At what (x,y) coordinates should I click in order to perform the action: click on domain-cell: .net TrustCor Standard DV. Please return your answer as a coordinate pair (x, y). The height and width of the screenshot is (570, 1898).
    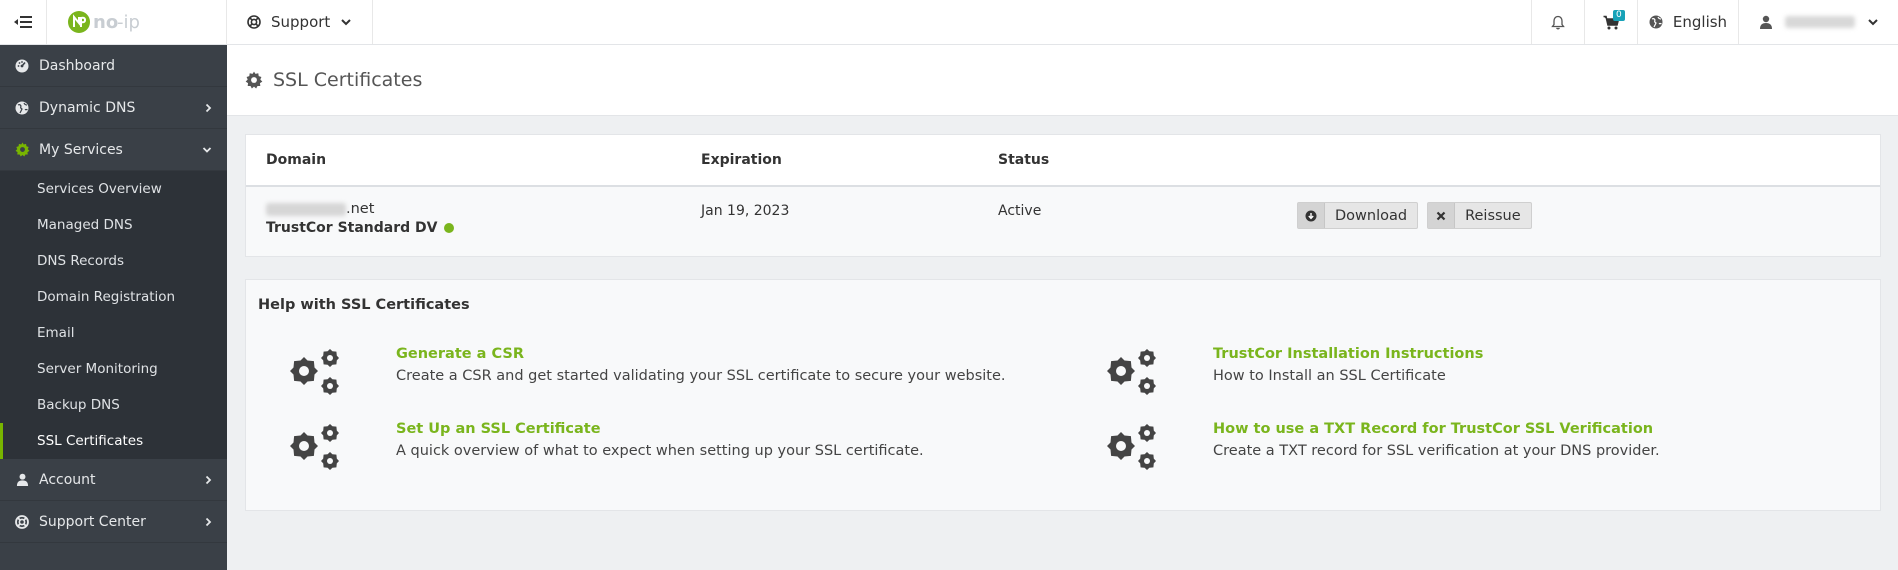
    Looking at the image, I should click on (360, 218).